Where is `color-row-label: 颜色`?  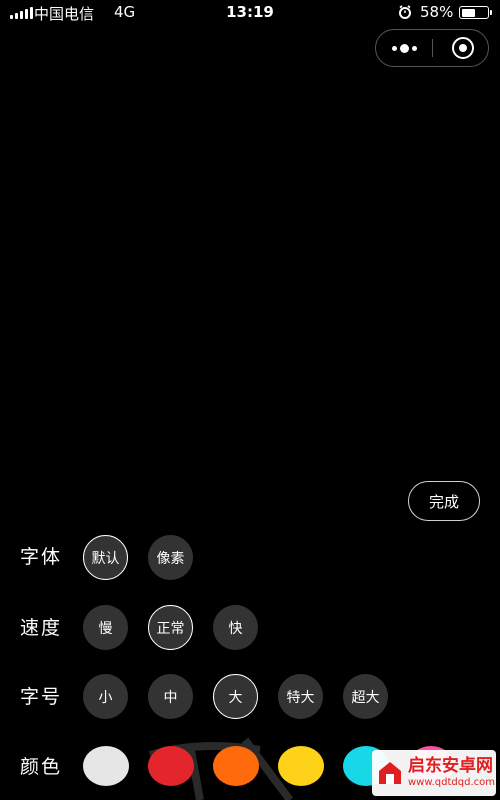 color-row-label: 颜色 is located at coordinates (41, 767).